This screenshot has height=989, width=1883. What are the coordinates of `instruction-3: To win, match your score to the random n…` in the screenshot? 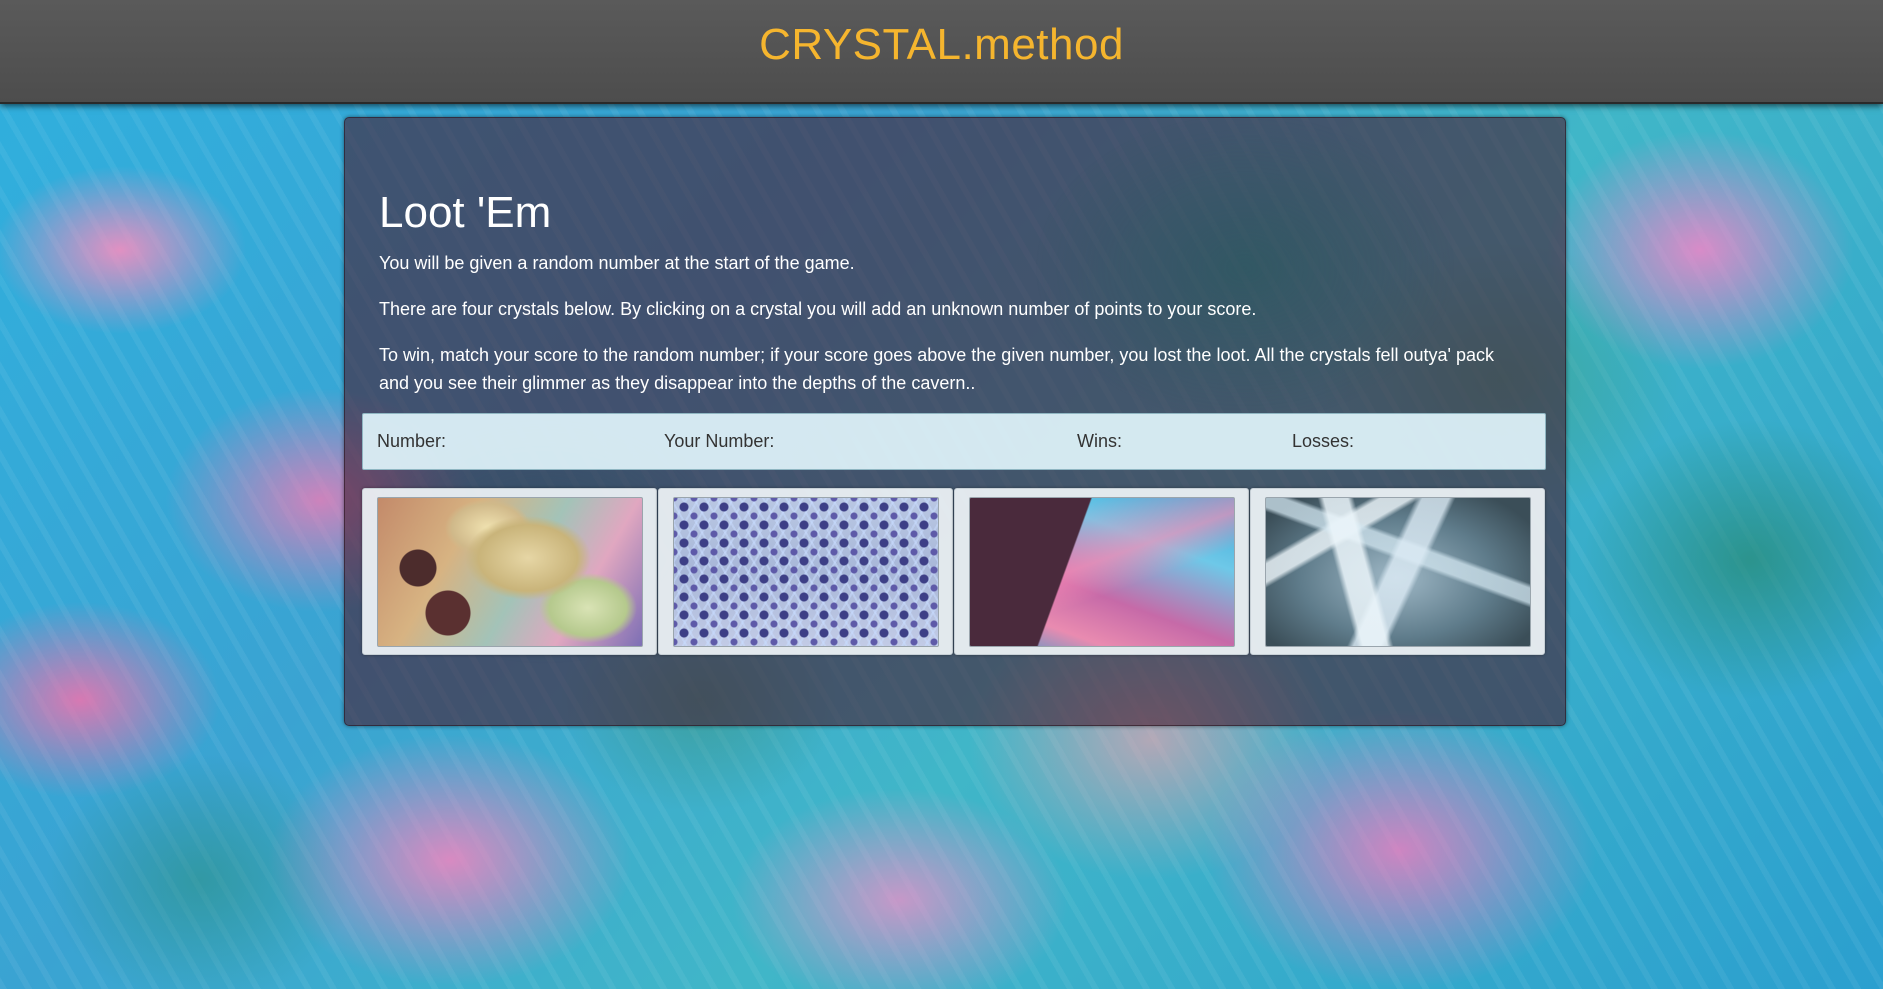 It's located at (937, 369).